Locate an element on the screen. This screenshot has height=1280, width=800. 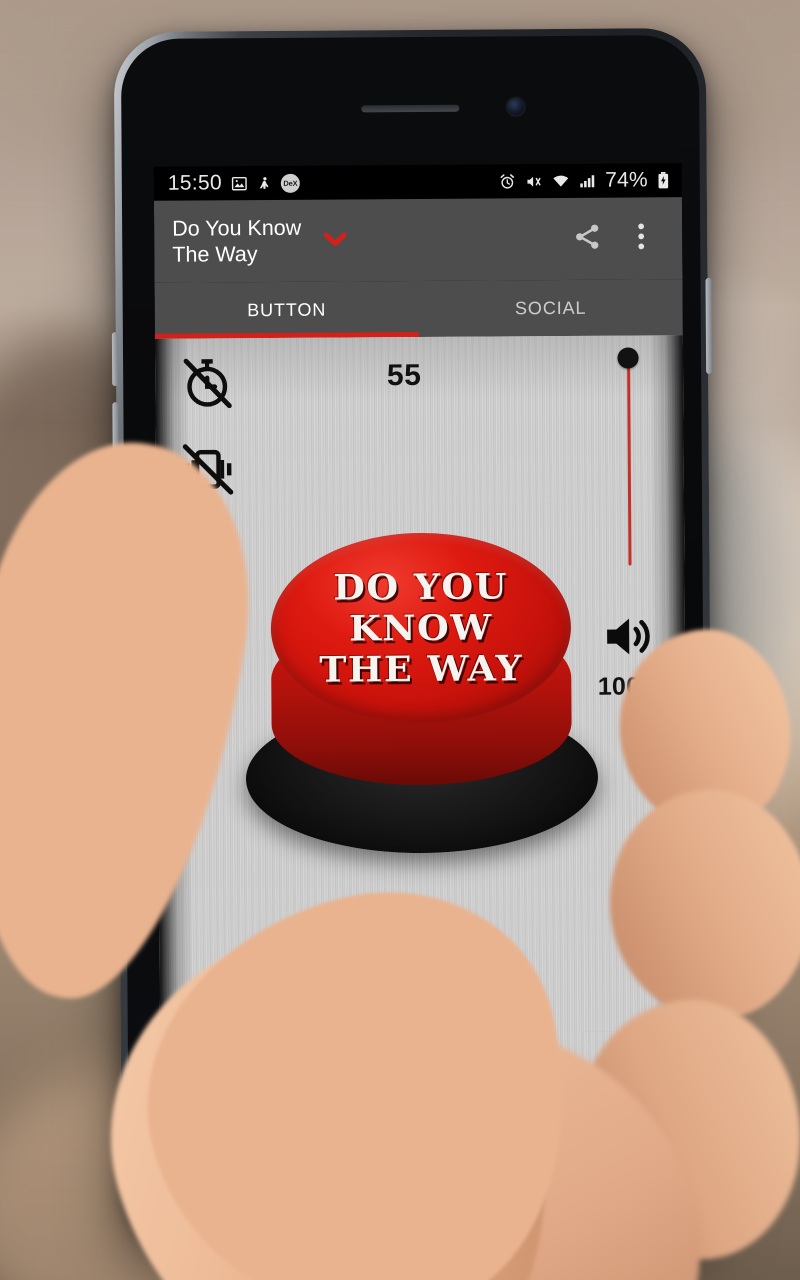
vibrate-off-icon is located at coordinates (208, 471).